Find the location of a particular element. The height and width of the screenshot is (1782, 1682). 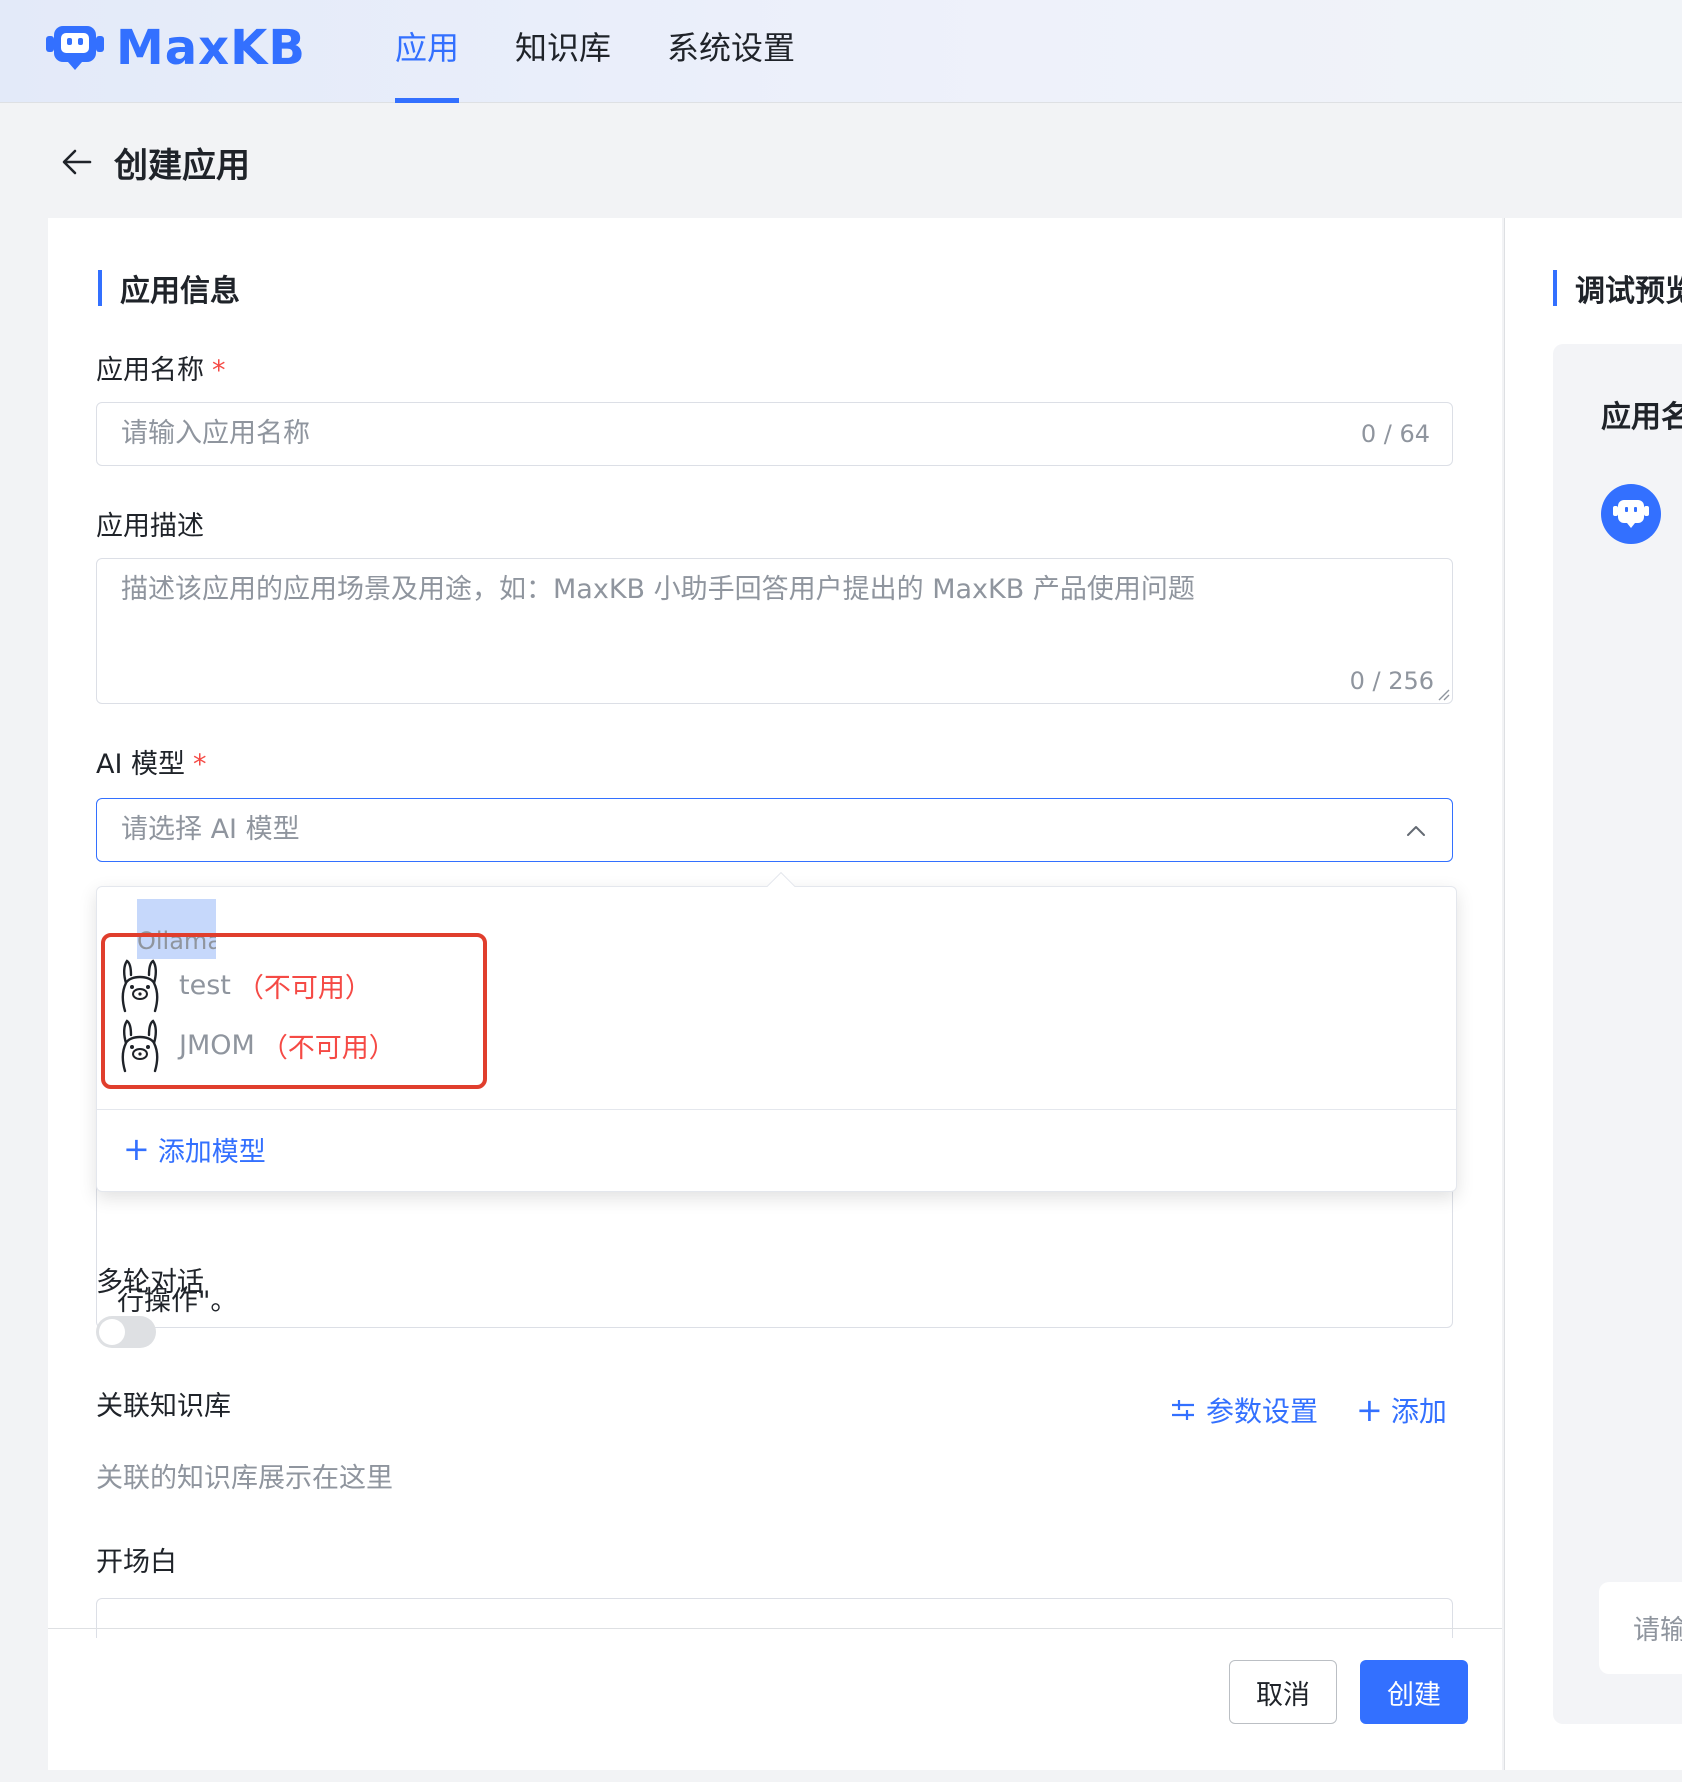

add-knowledge-label: 添加 is located at coordinates (1418, 1411).